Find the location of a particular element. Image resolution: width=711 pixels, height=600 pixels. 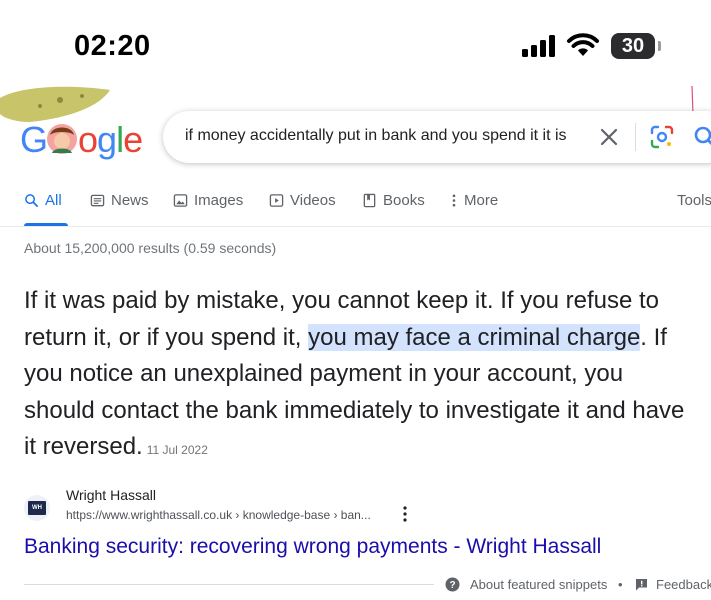

image-icon is located at coordinates (180, 200).